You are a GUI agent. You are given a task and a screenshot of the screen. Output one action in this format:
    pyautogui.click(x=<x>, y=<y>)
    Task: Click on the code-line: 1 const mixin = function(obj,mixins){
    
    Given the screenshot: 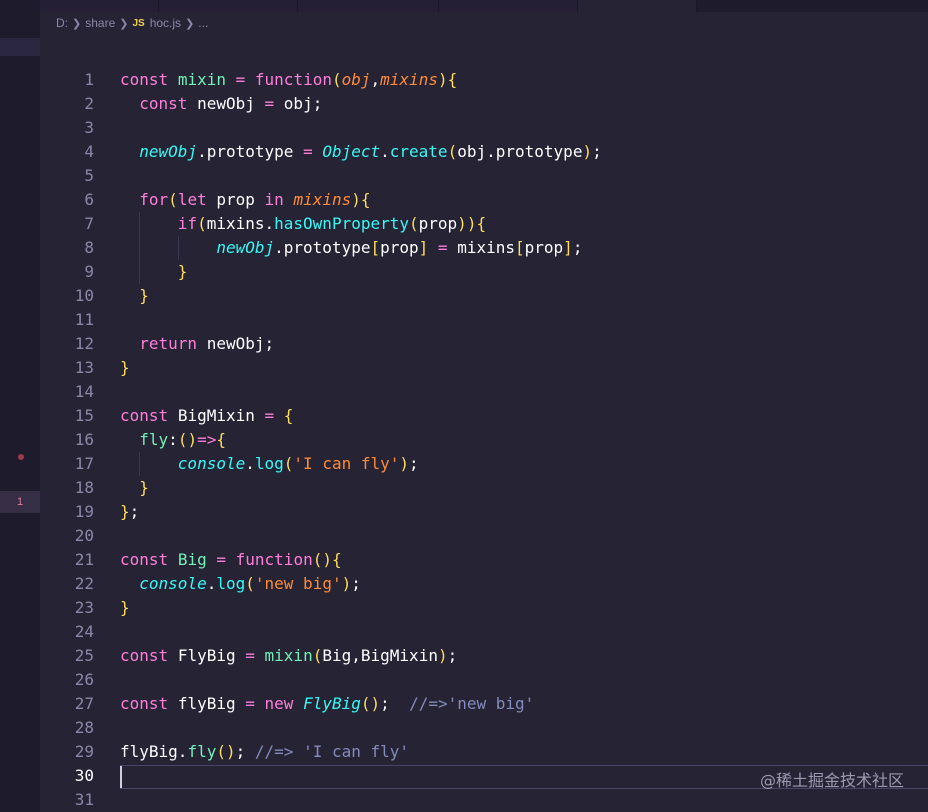 What is the action you would take?
    pyautogui.click(x=484, y=80)
    